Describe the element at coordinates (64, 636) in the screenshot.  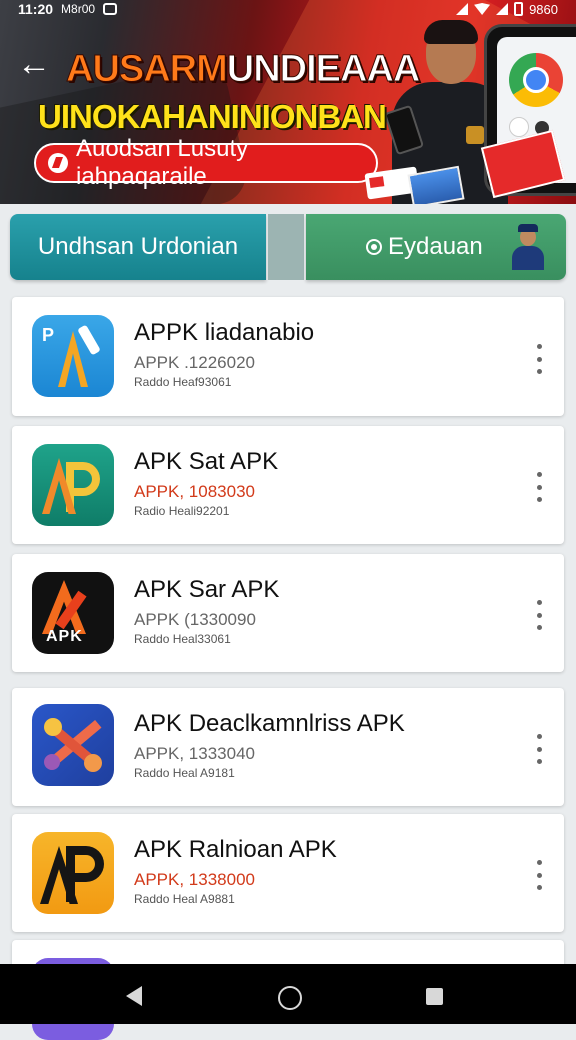
I see `icon-label: APK` at that location.